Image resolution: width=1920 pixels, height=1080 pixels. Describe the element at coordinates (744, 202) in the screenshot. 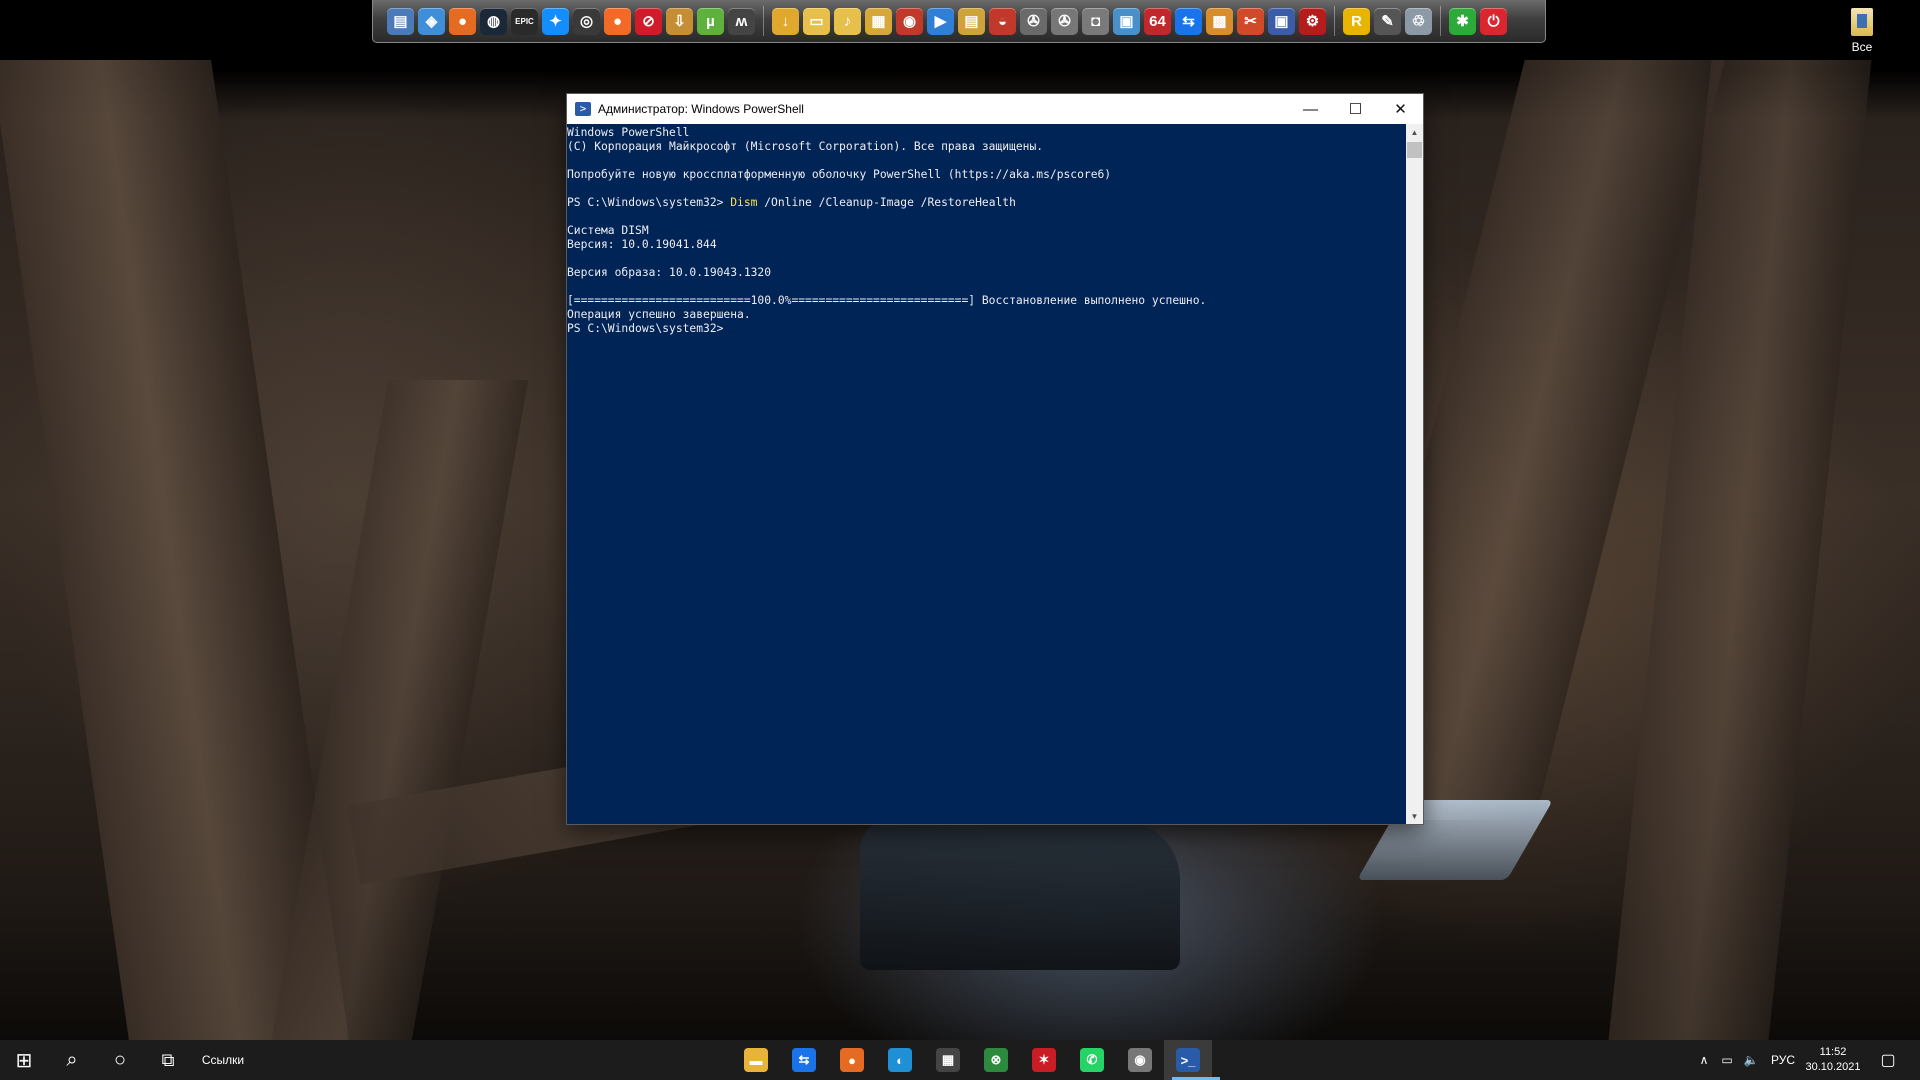

I see `console-command: Dism` at that location.